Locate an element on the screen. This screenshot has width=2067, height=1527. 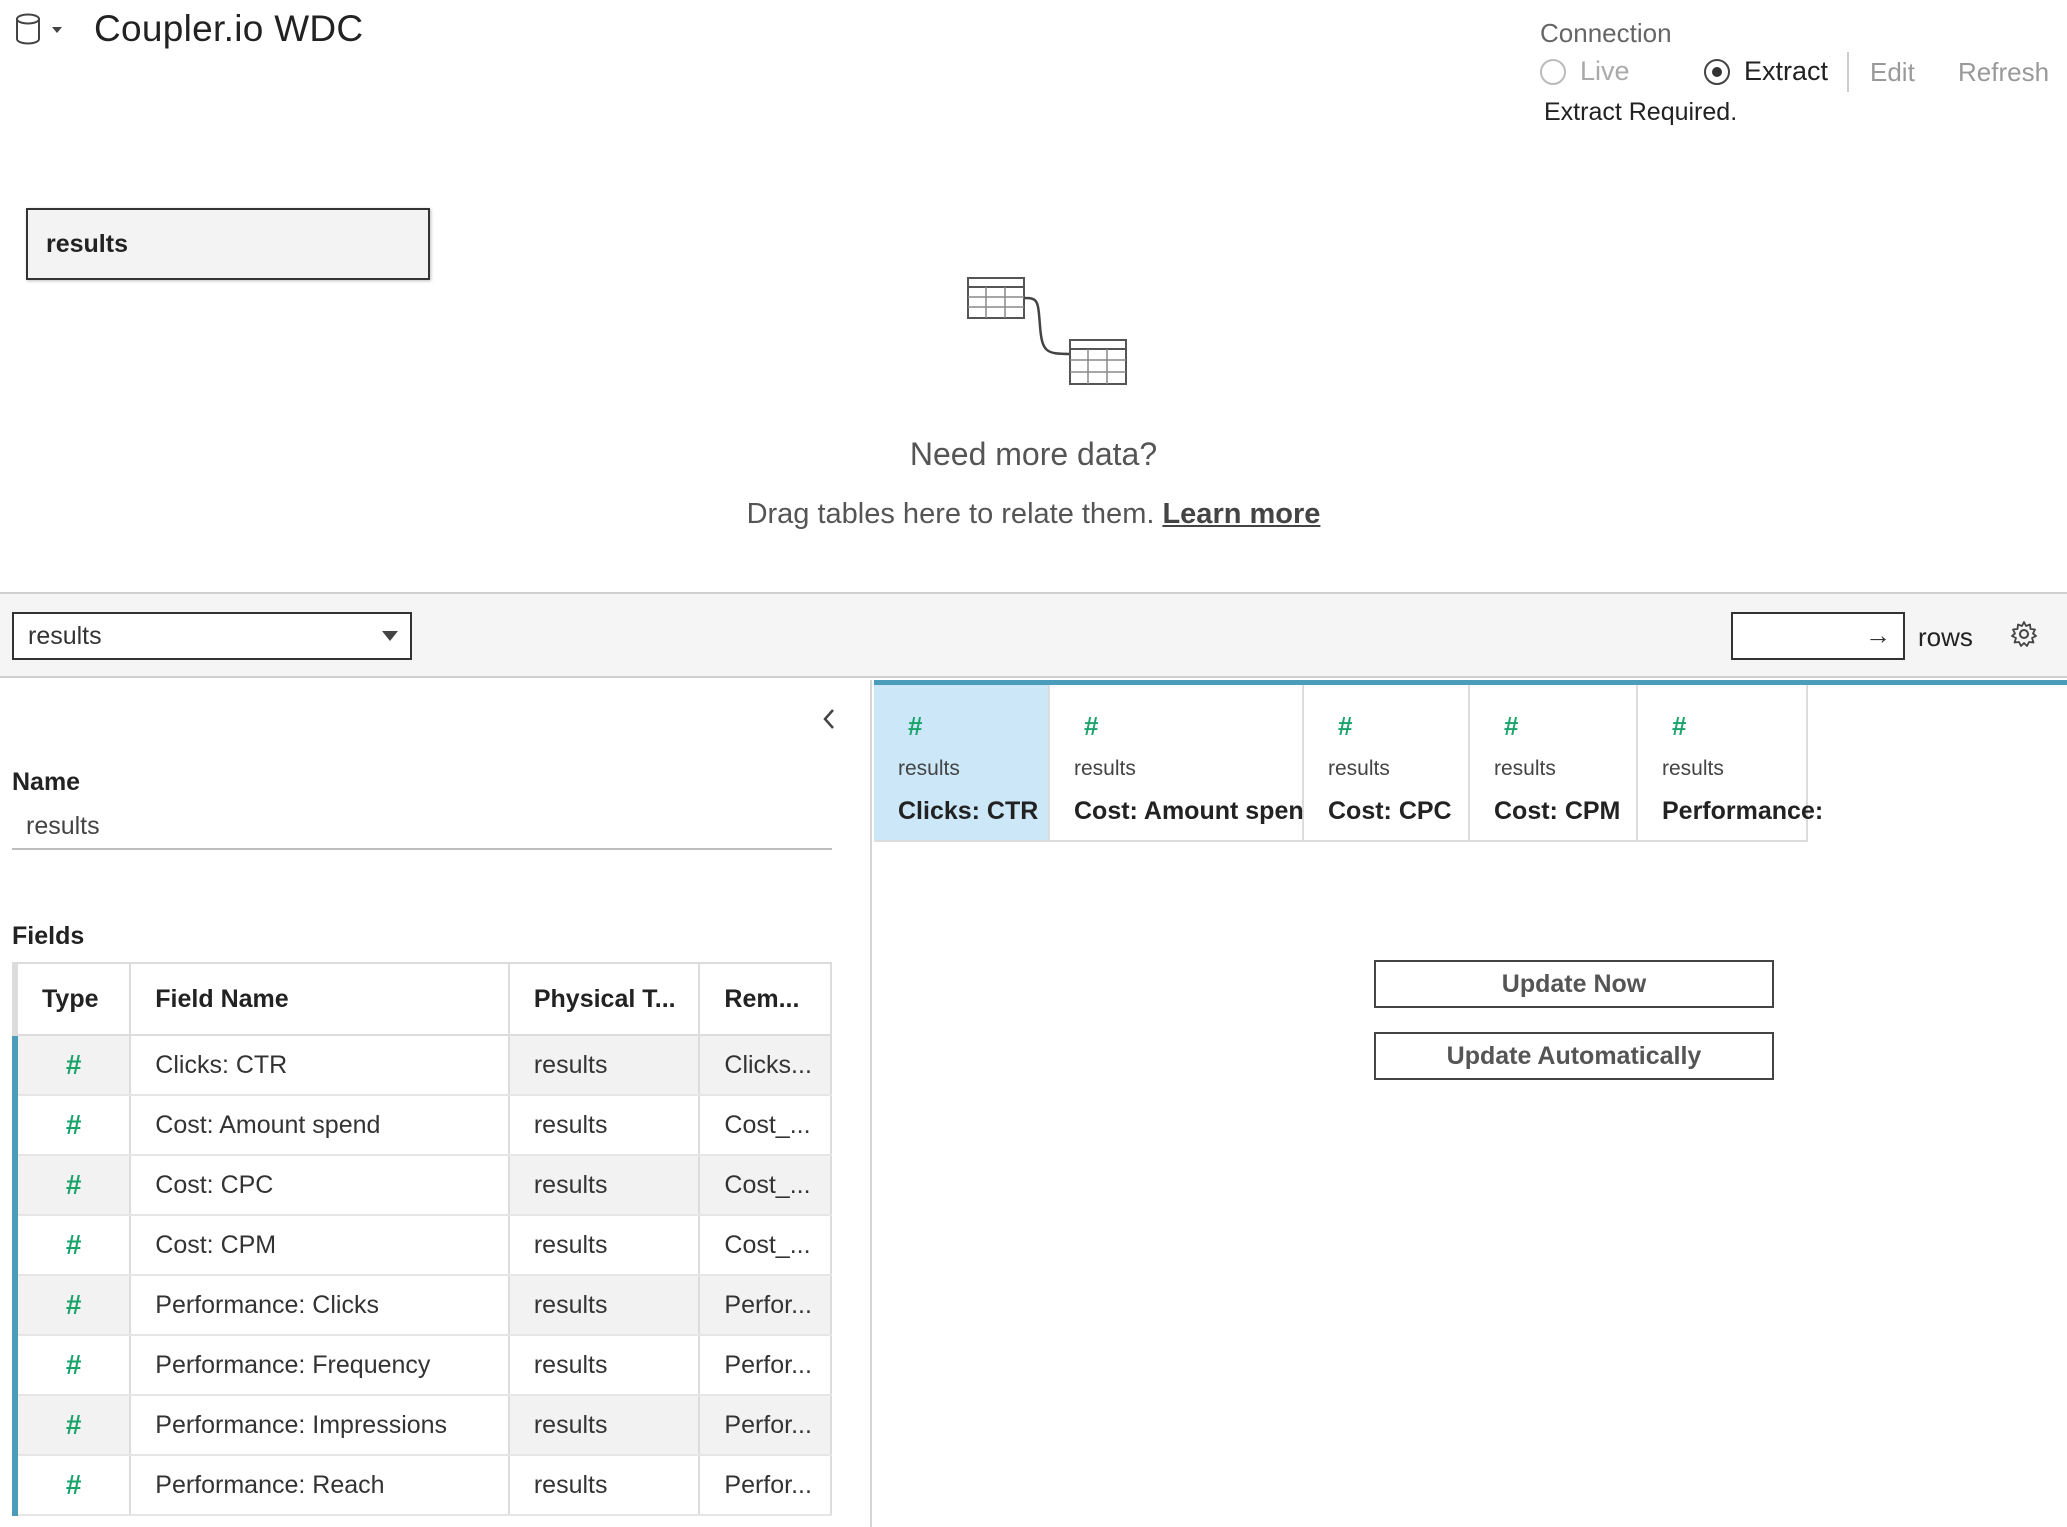
table-select-value: results is located at coordinates (65, 636).